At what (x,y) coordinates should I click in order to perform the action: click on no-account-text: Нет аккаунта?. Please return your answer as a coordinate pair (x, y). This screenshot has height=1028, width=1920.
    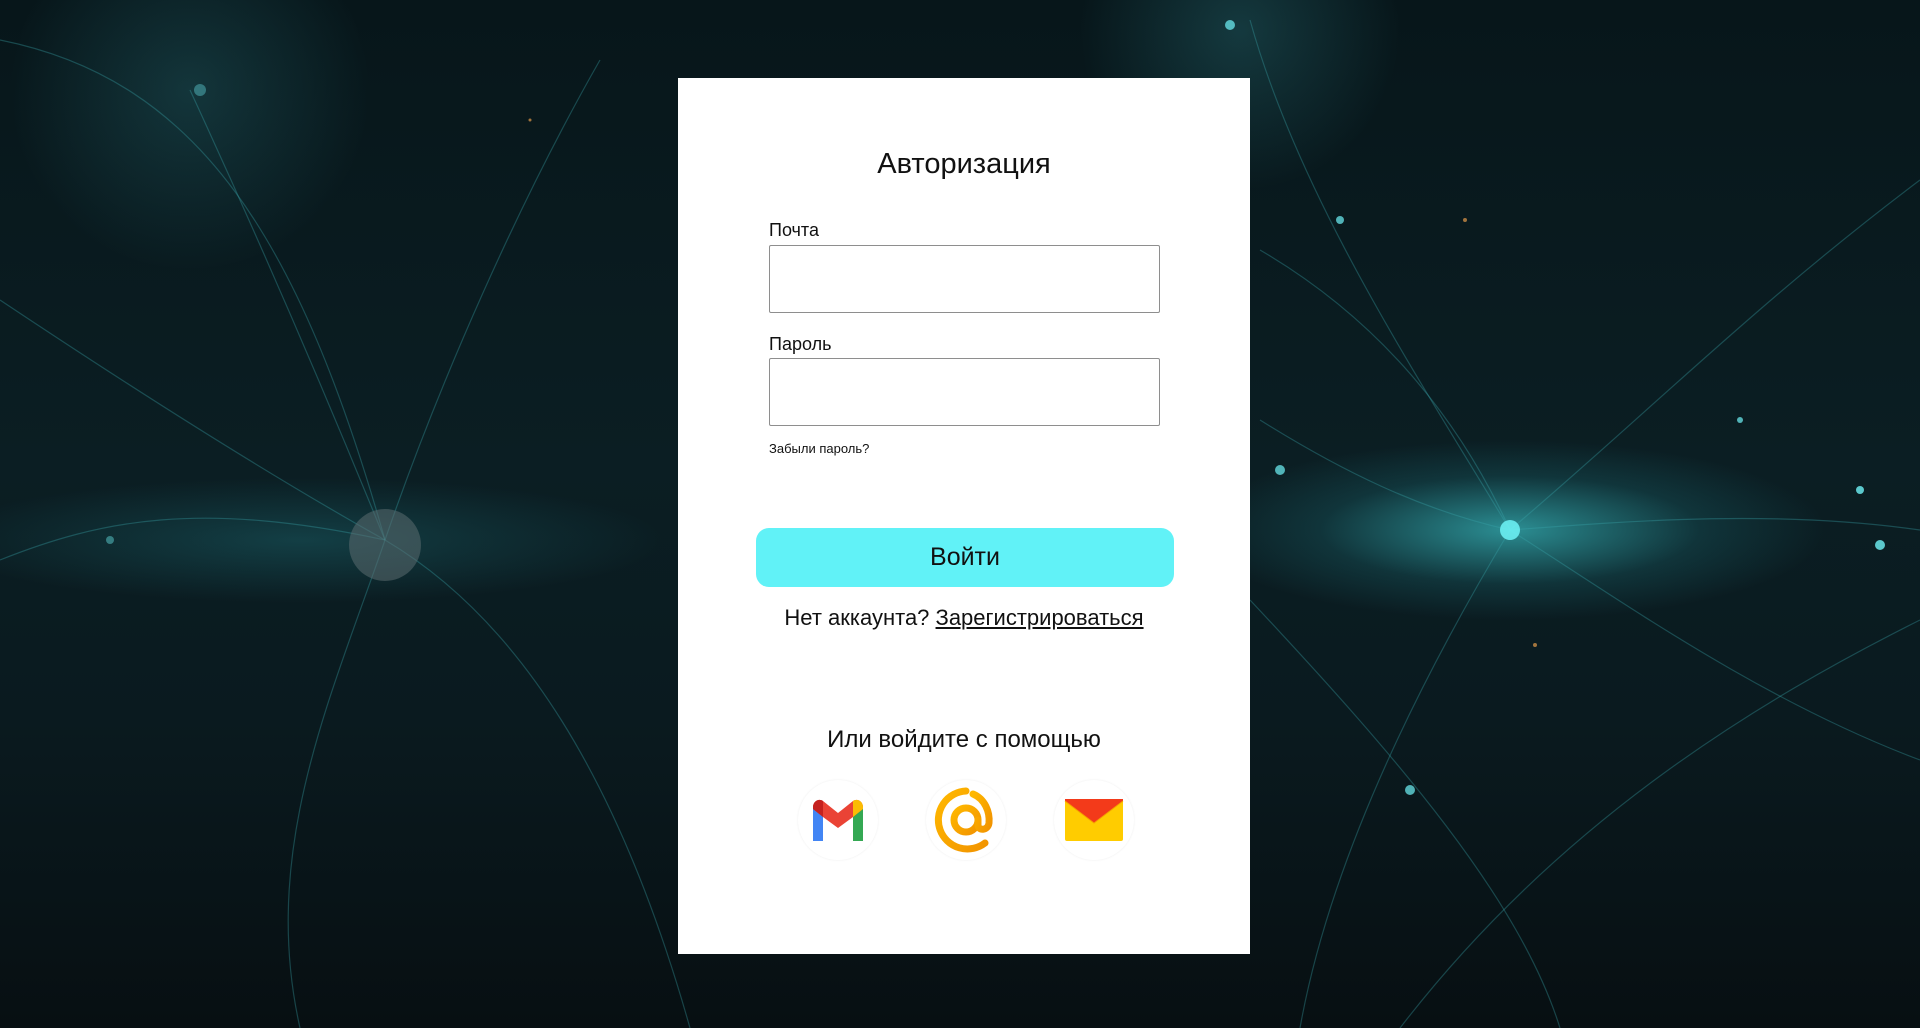
    Looking at the image, I should click on (860, 617).